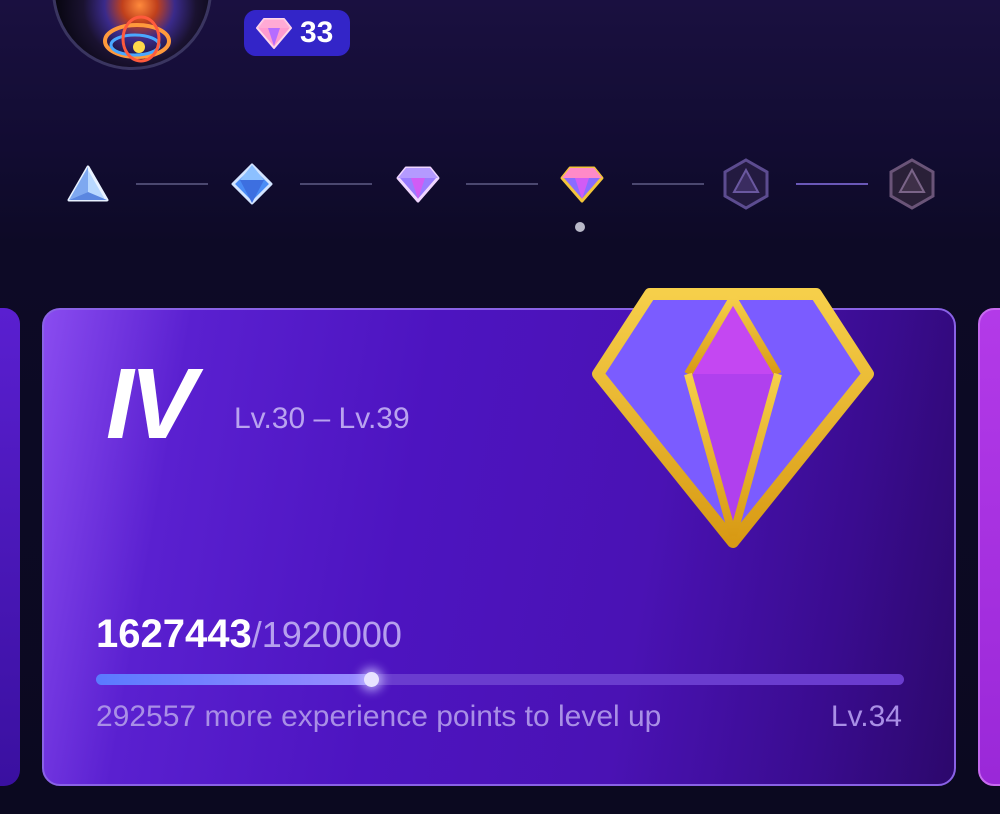 The image size is (1000, 814). What do you see at coordinates (233, 679) in the screenshot?
I see `progress-fill` at bounding box center [233, 679].